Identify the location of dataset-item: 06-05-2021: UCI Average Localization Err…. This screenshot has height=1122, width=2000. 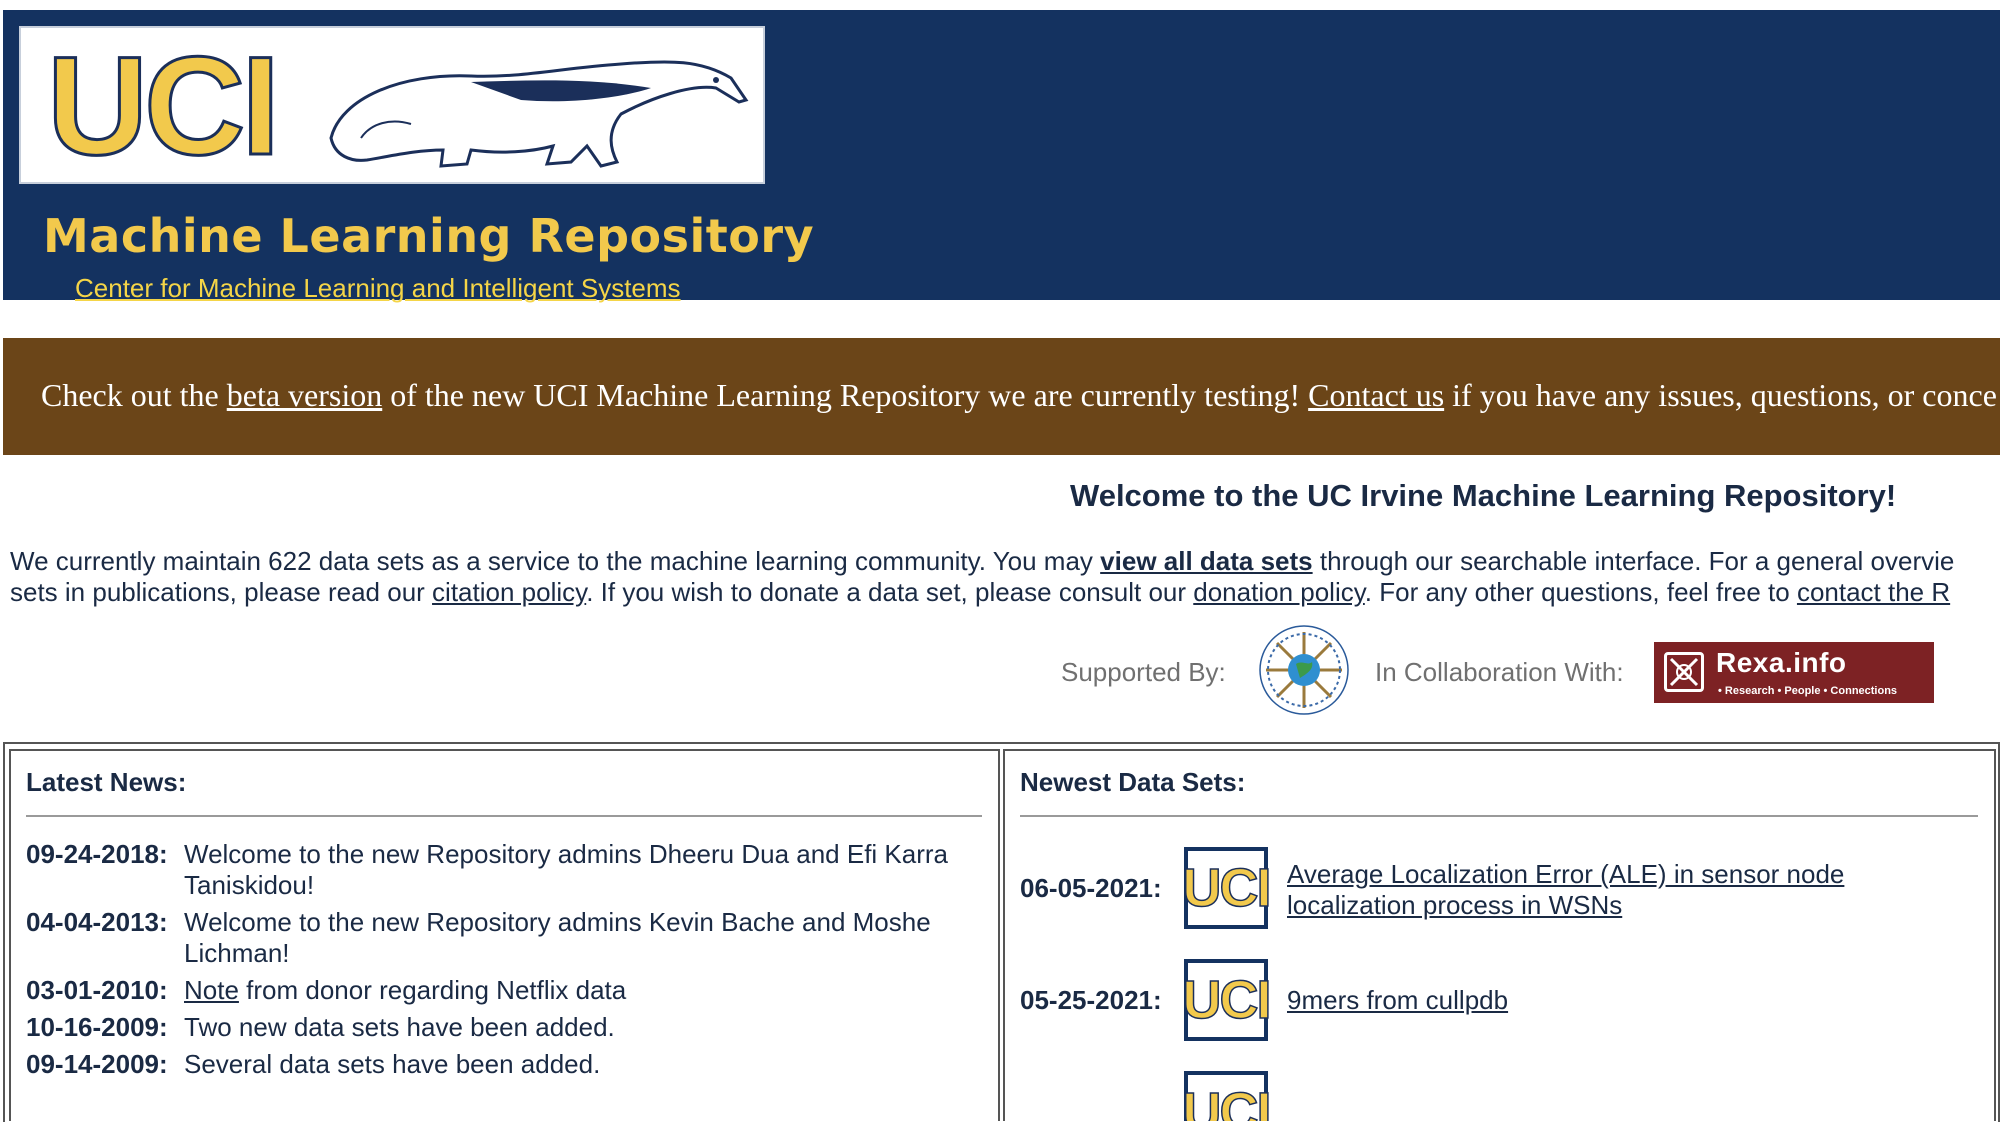
(1500, 888).